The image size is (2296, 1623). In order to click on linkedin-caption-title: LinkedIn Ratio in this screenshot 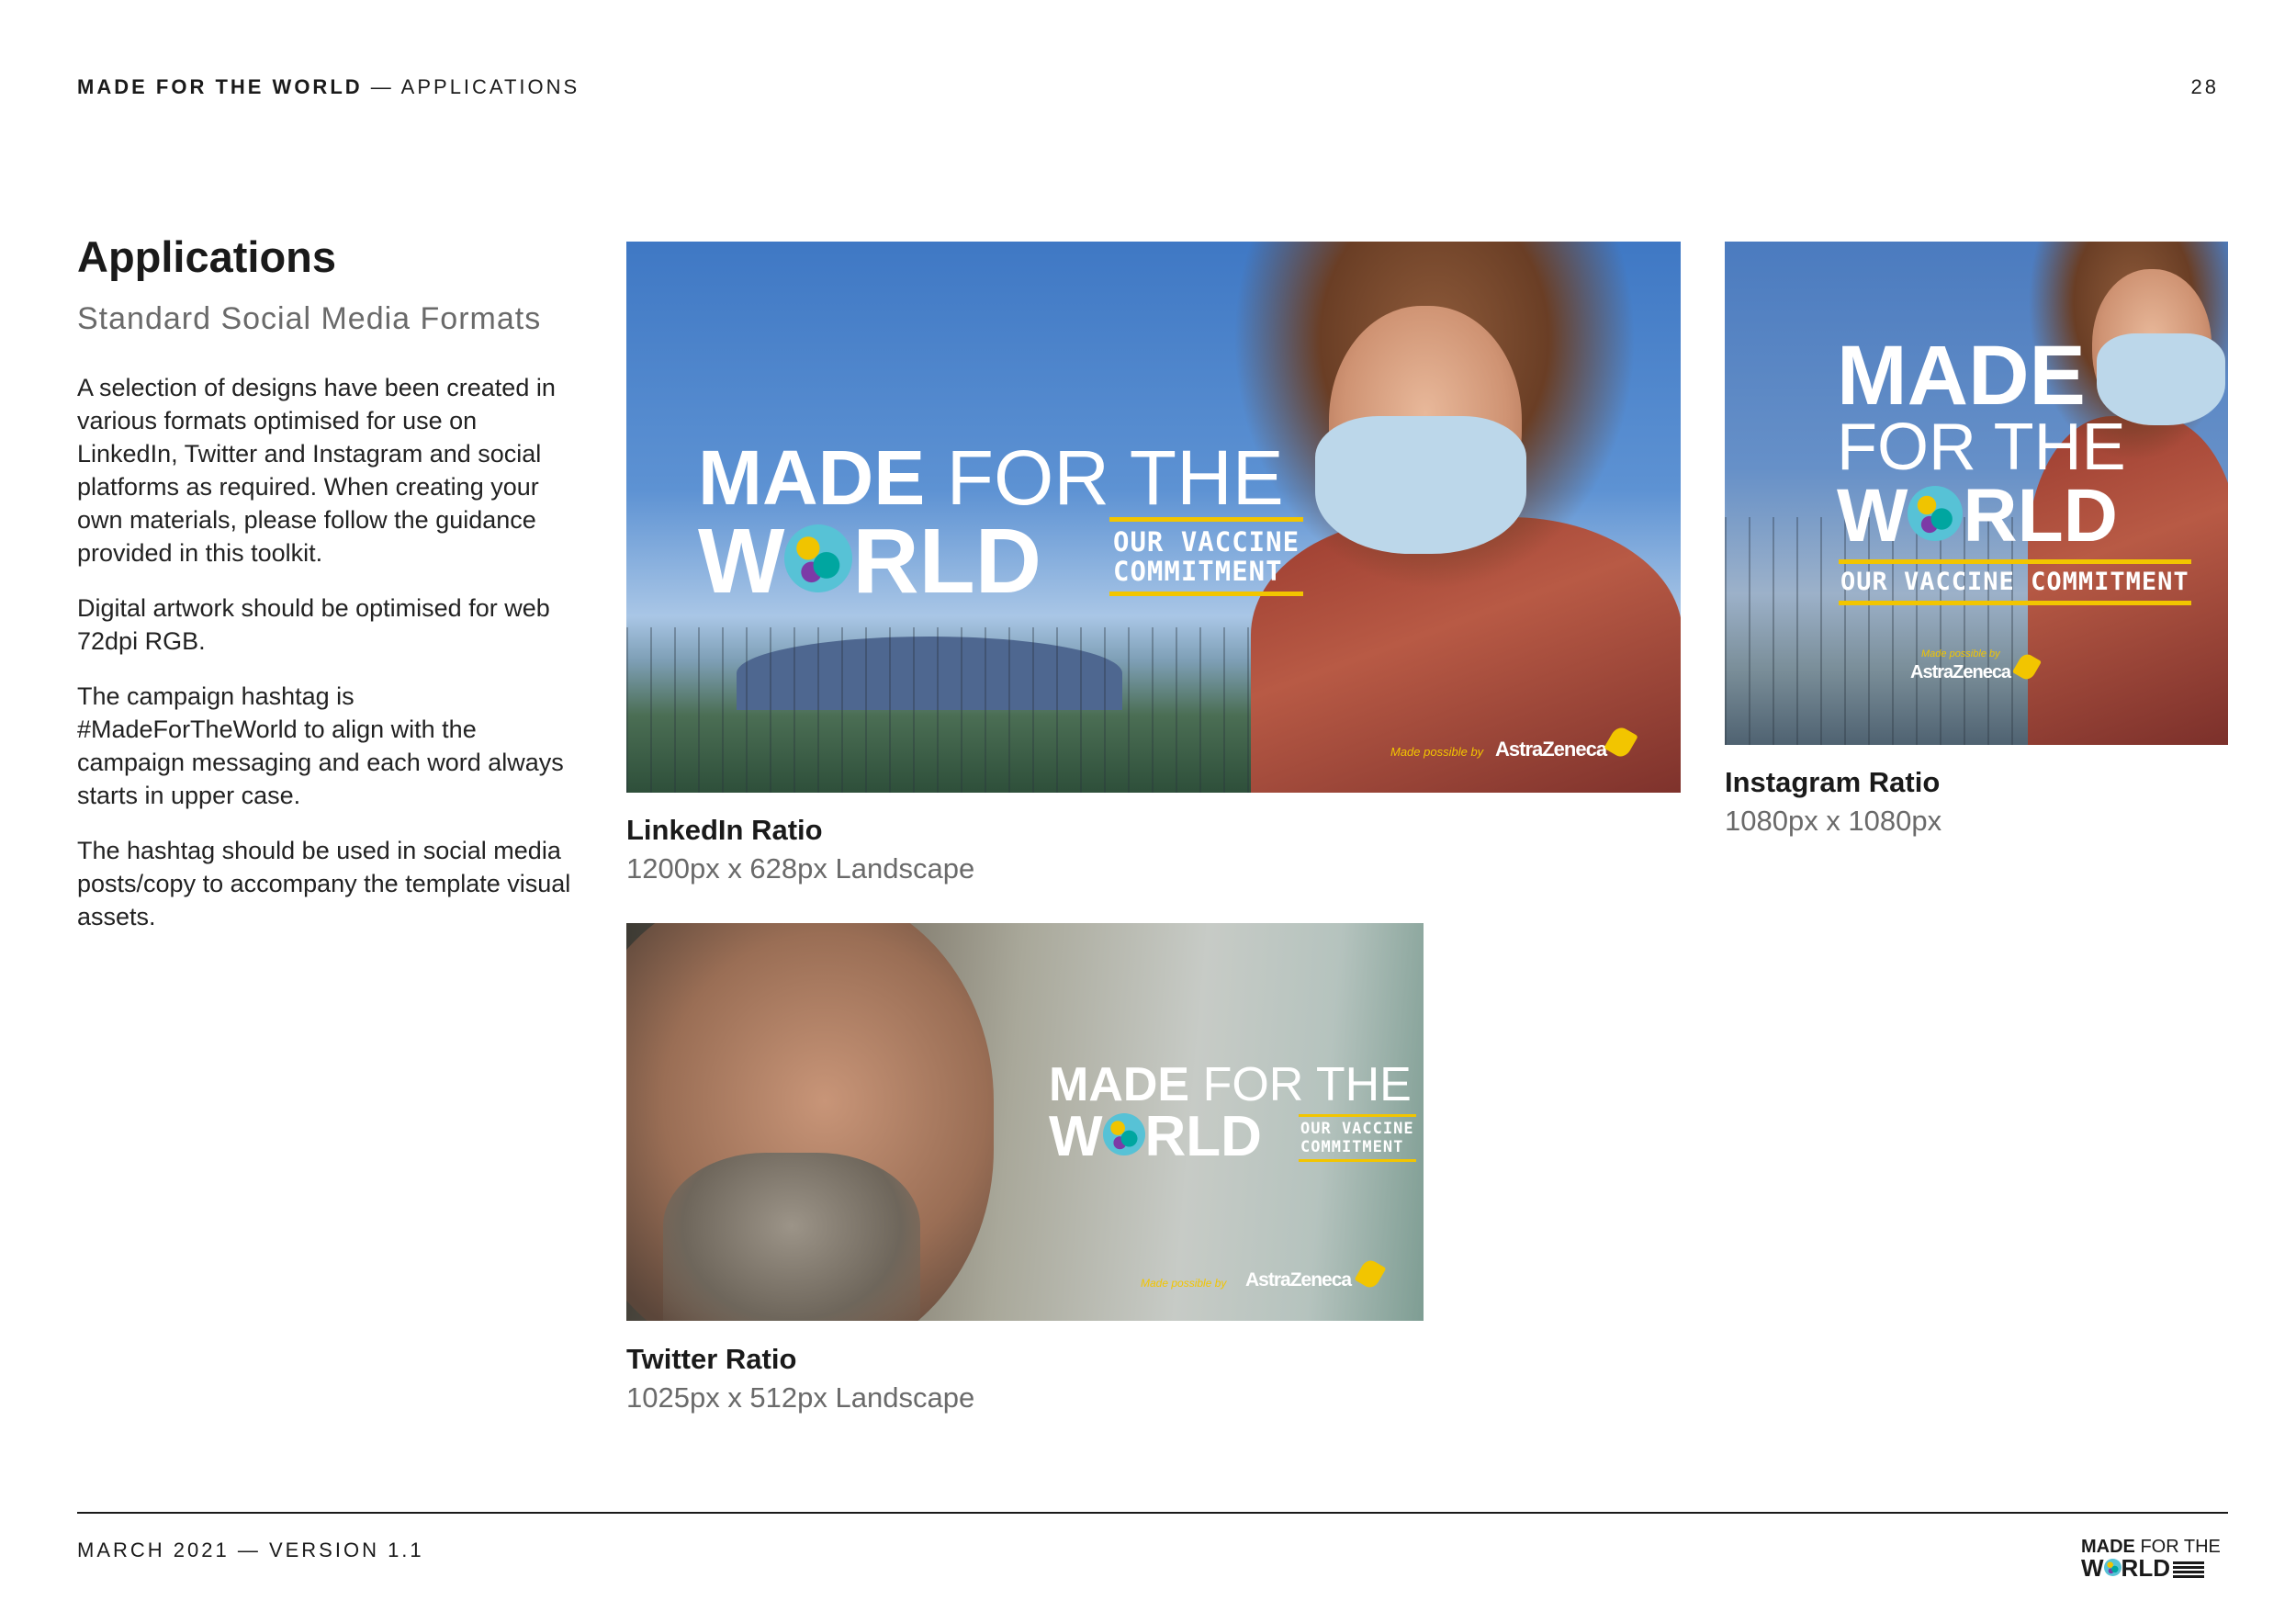, I will do `click(724, 830)`.